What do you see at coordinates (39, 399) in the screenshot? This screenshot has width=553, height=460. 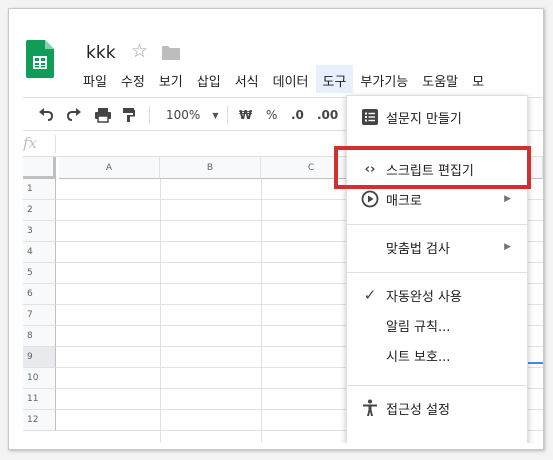 I see `row-header-11: 11` at bounding box center [39, 399].